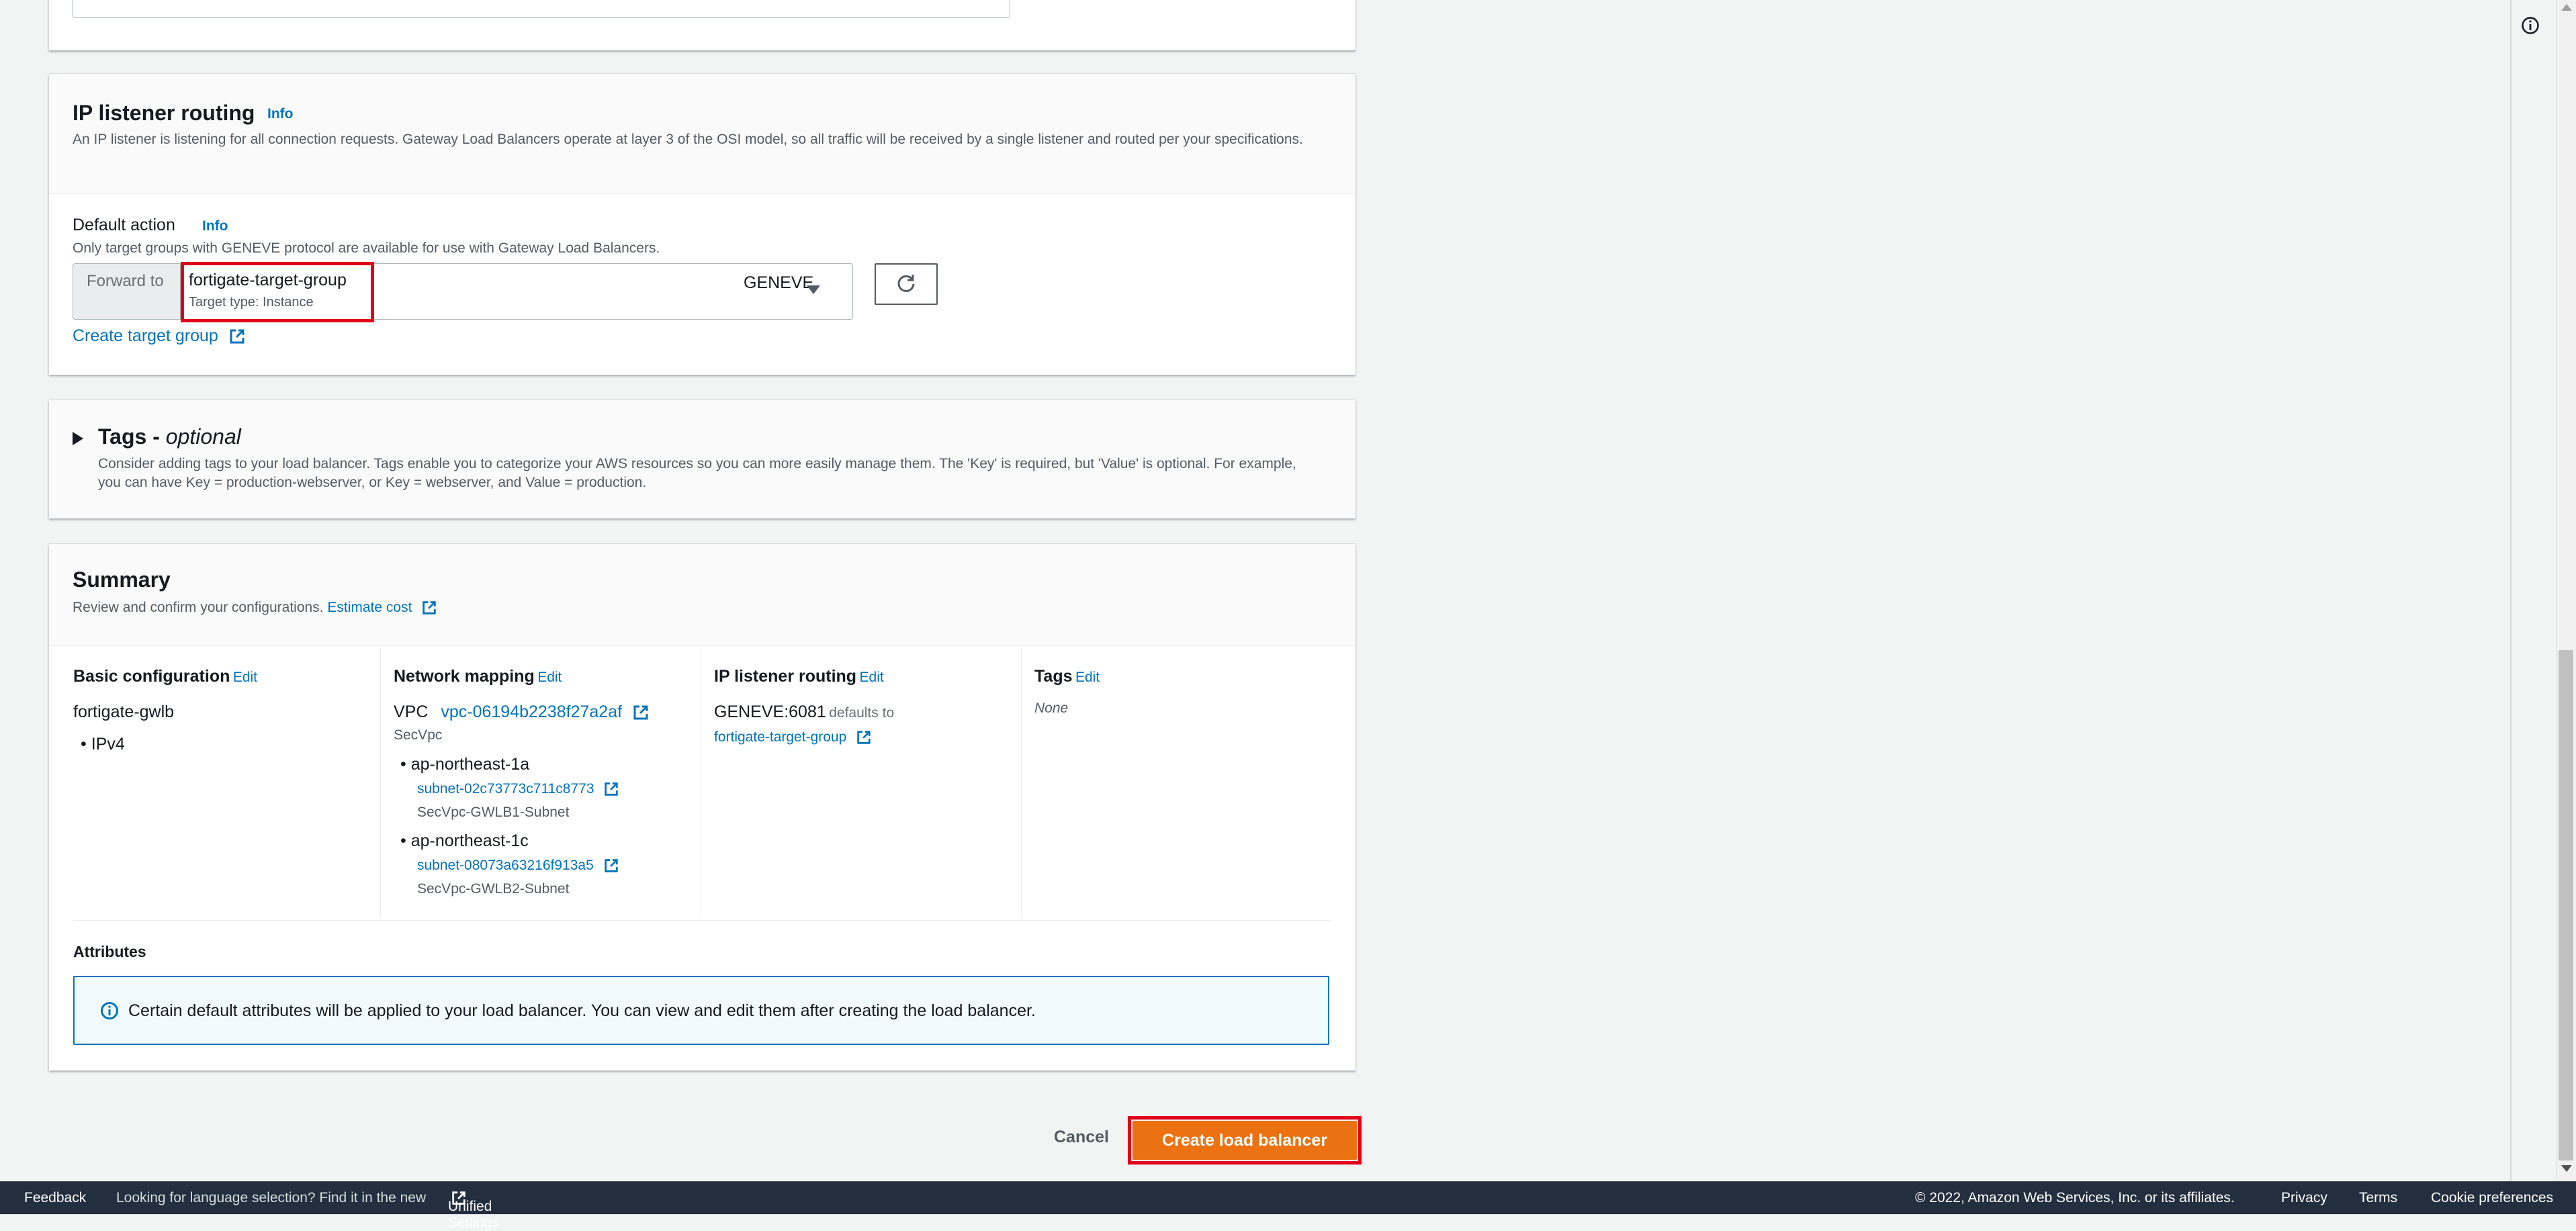 The image size is (2576, 1231). What do you see at coordinates (506, 788) in the screenshot?
I see `subnet-link: subnet-02c73773c711c8773` at bounding box center [506, 788].